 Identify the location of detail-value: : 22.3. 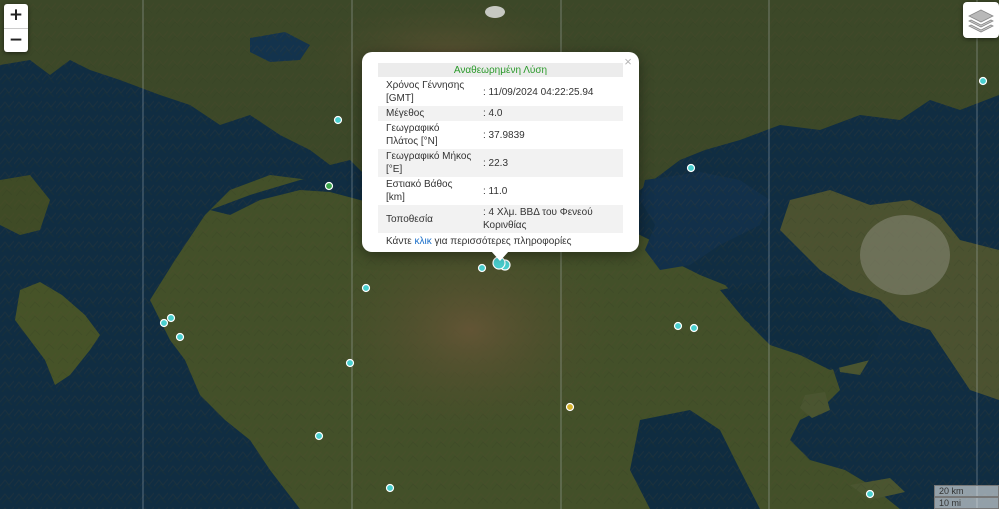
(552, 163).